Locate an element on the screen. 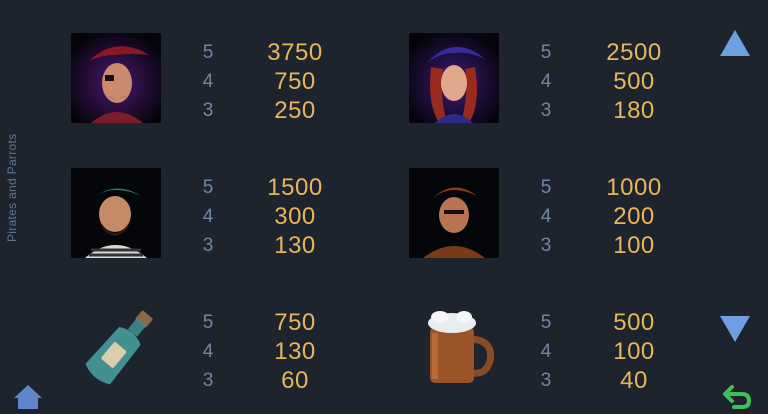  payout-value: 1500 is located at coordinates (295, 187).